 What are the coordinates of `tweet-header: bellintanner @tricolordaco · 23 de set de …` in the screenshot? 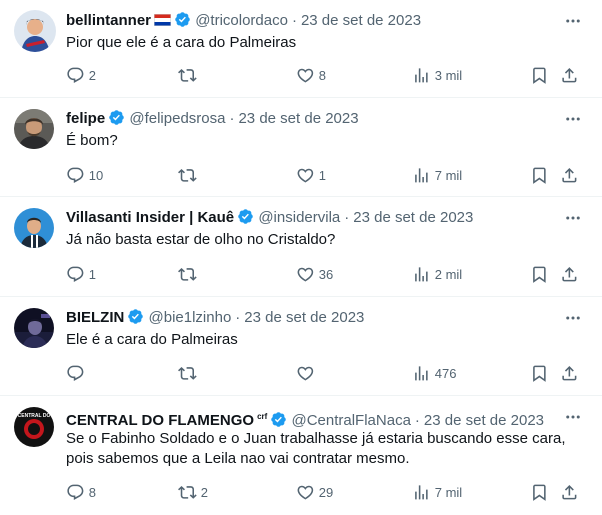 It's located at (319, 21).